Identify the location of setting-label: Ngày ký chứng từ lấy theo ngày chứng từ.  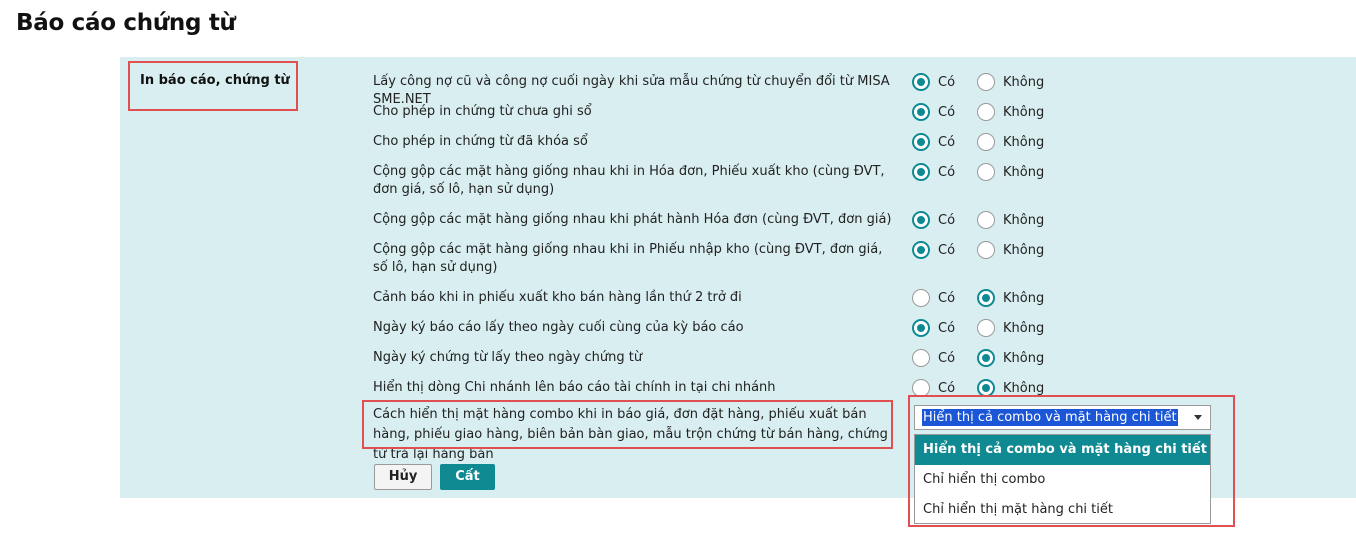
(508, 357).